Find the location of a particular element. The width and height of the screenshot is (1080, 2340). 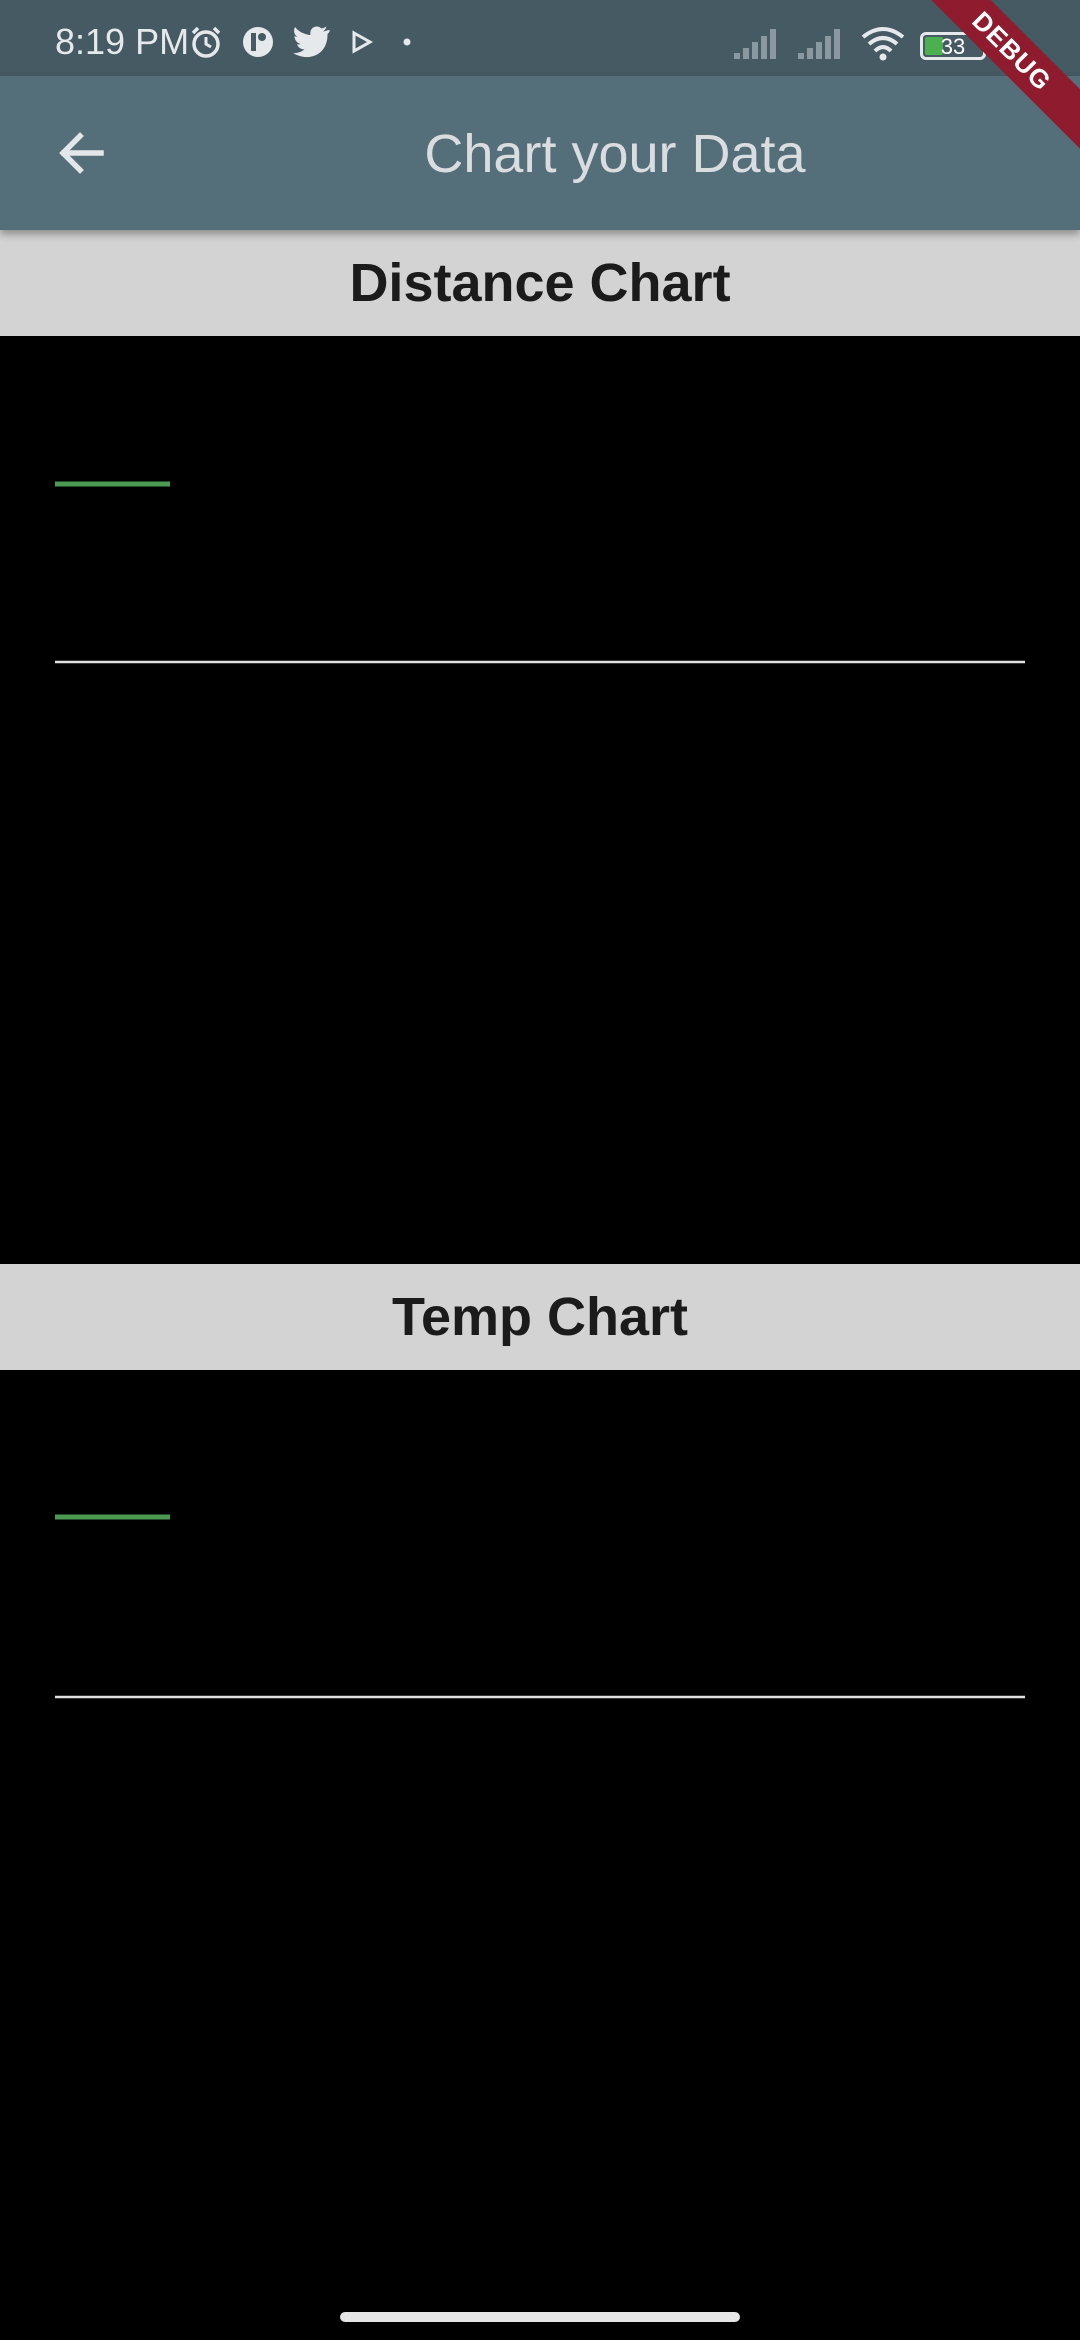

temp-chart-header: Temp Chart is located at coordinates (540, 1317).